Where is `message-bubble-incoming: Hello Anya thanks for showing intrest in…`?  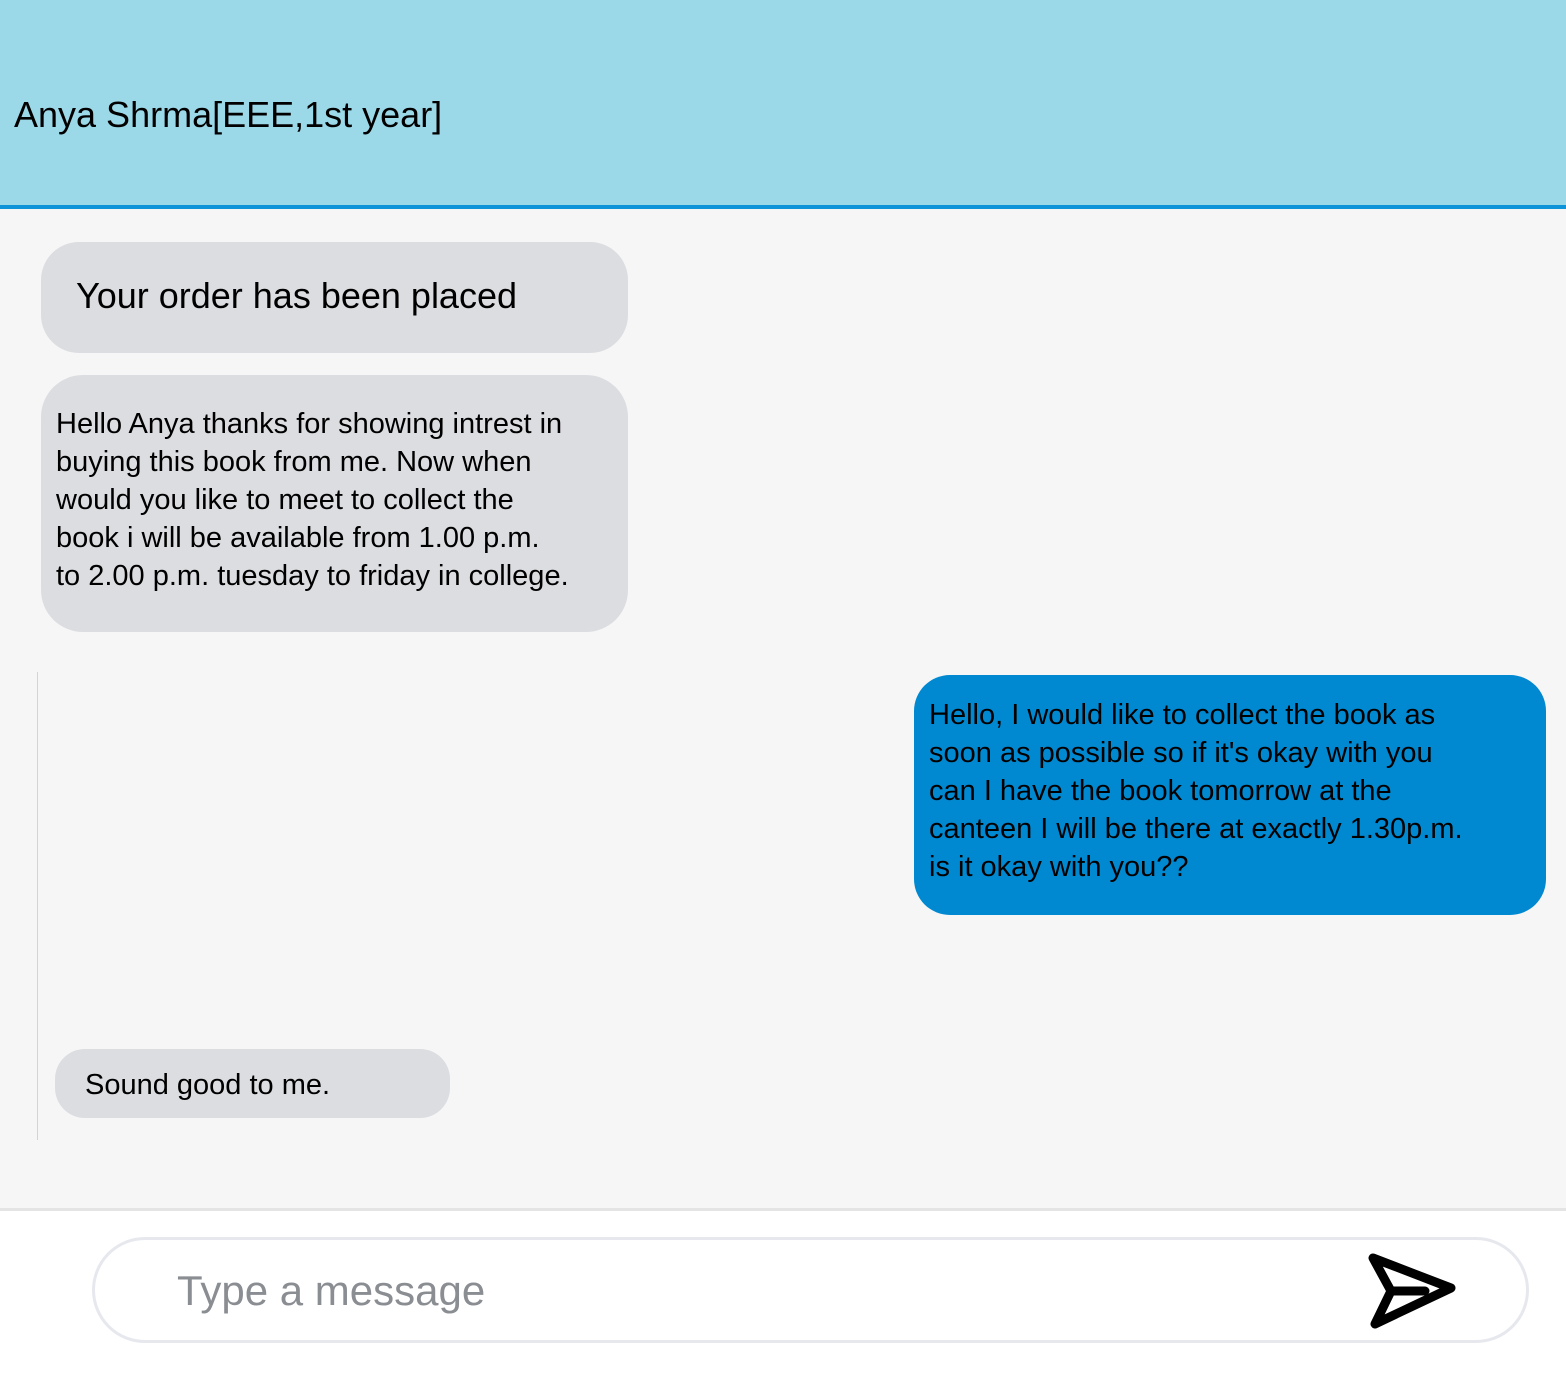
message-bubble-incoming: Hello Anya thanks for showing intrest in… is located at coordinates (334, 503).